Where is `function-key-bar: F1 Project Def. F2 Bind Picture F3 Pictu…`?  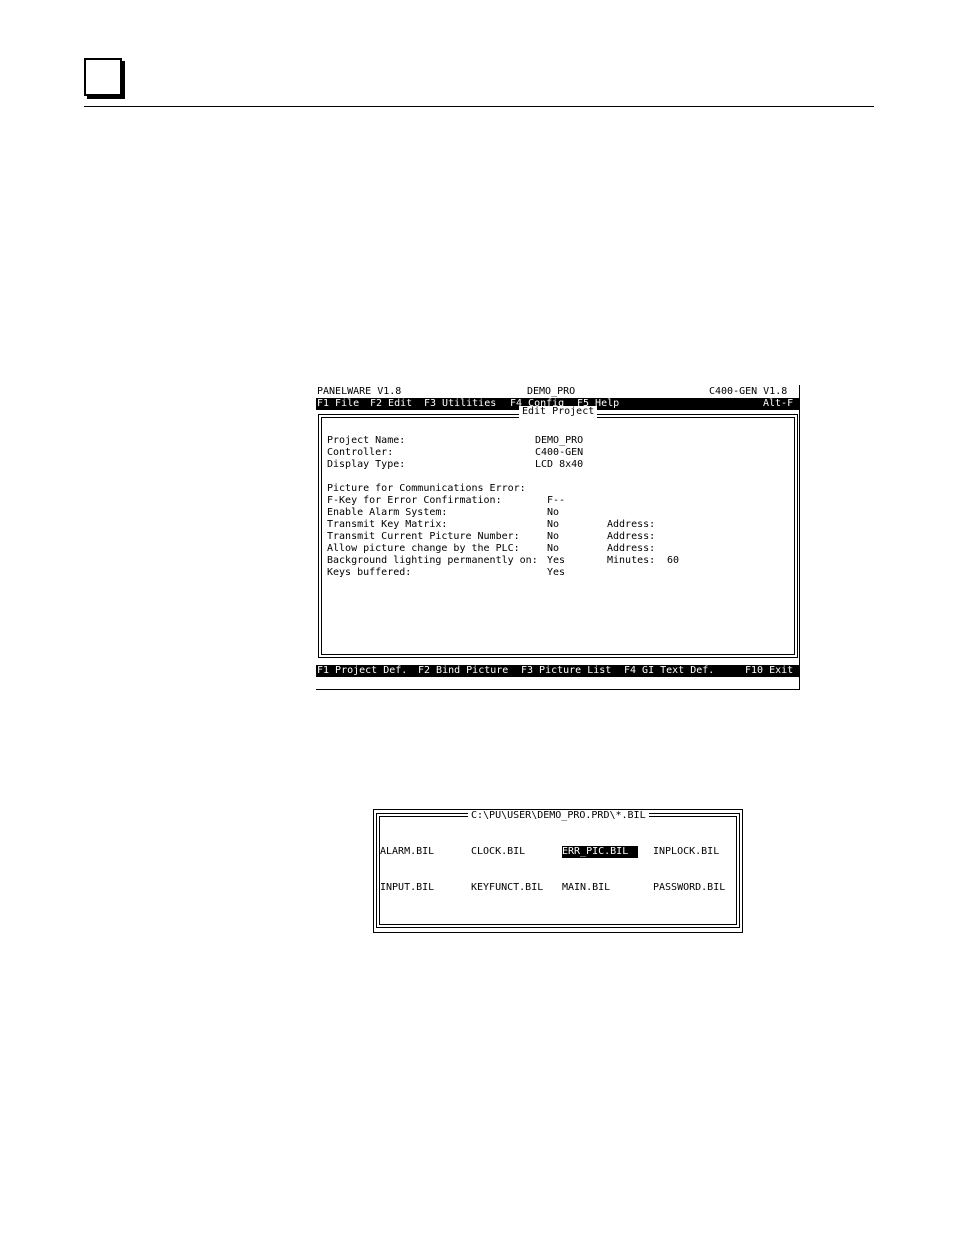
function-key-bar: F1 Project Def. F2 Bind Picture F3 Pictu… is located at coordinates (558, 671).